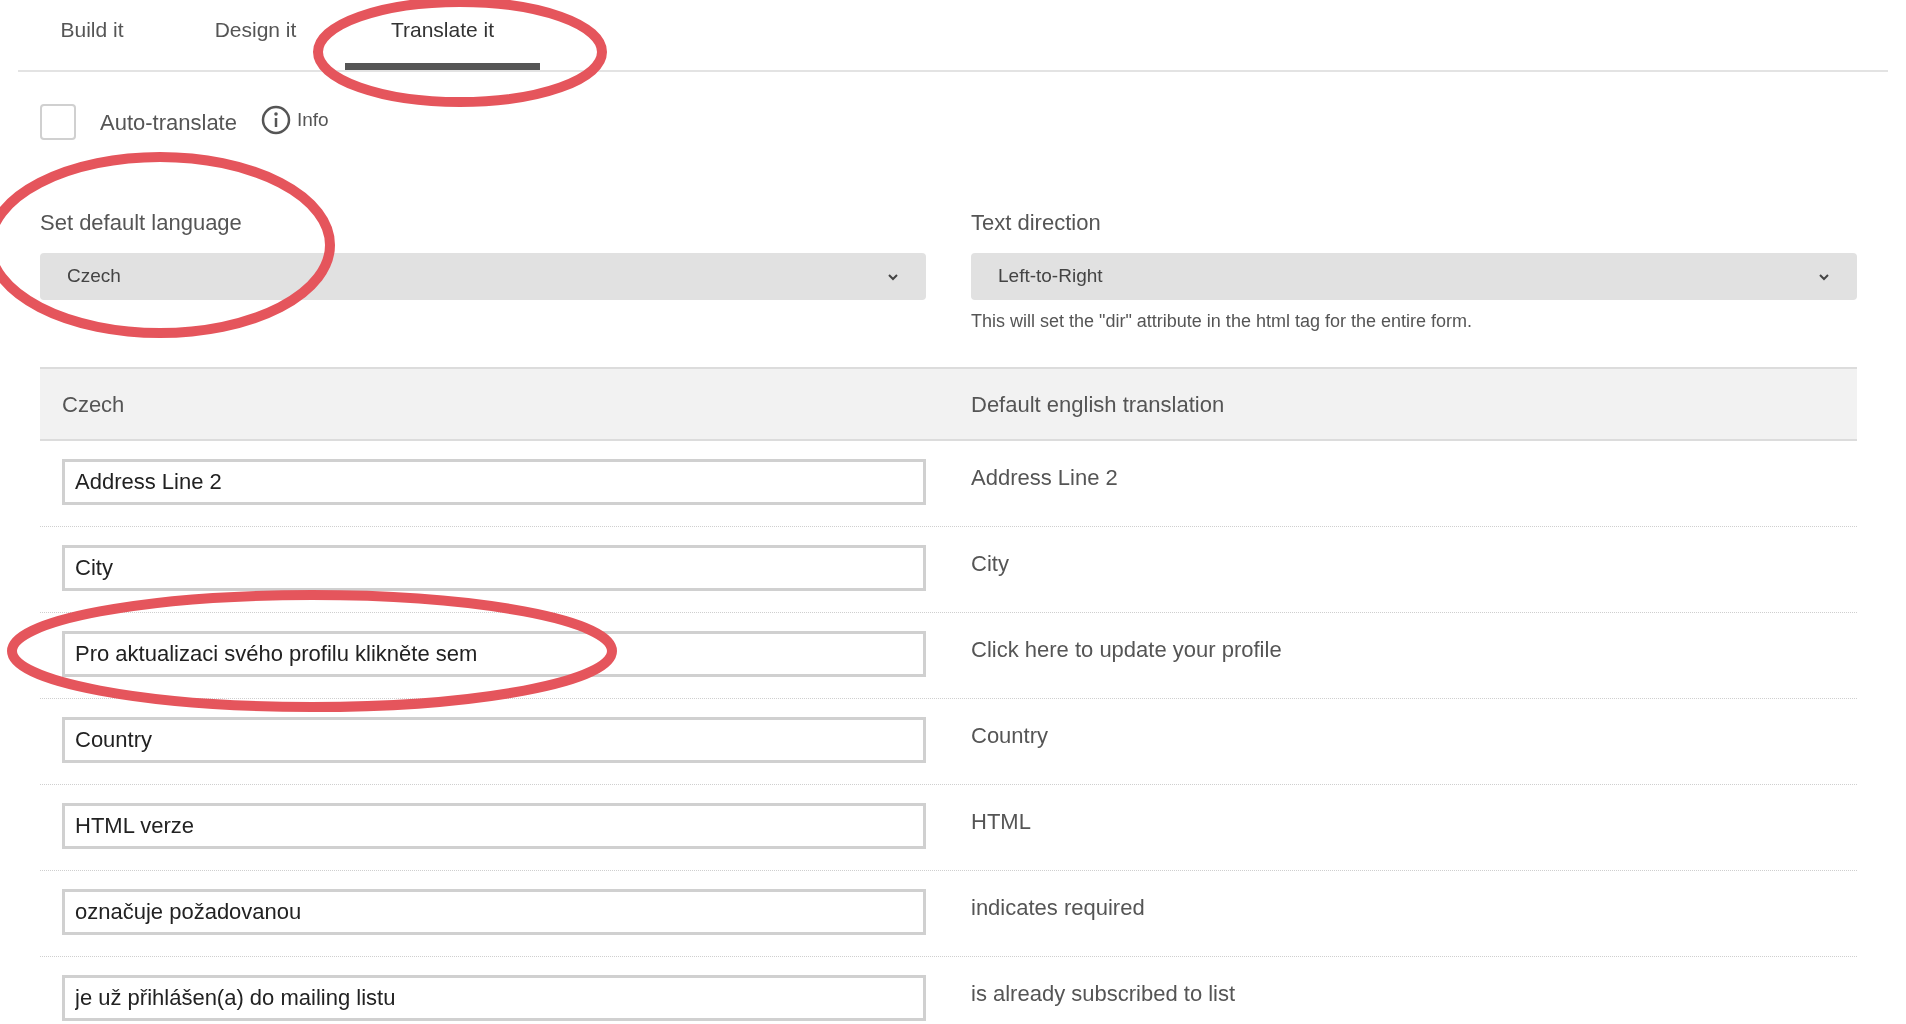  I want to click on translation-field: Pro aktualizaci svého profilu klikněte sem, so click(494, 654).